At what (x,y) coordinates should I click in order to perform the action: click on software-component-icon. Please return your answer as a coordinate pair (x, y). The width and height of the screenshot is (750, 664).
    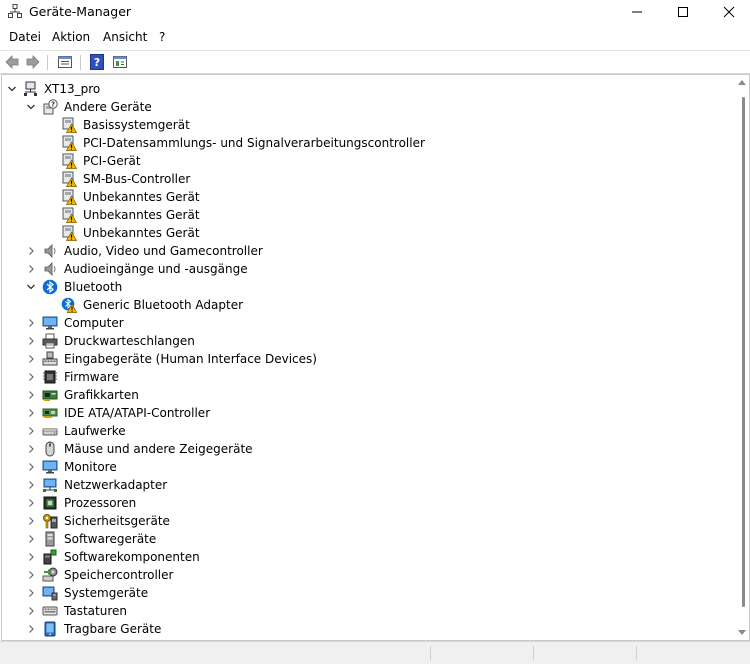
    Looking at the image, I should click on (50, 557).